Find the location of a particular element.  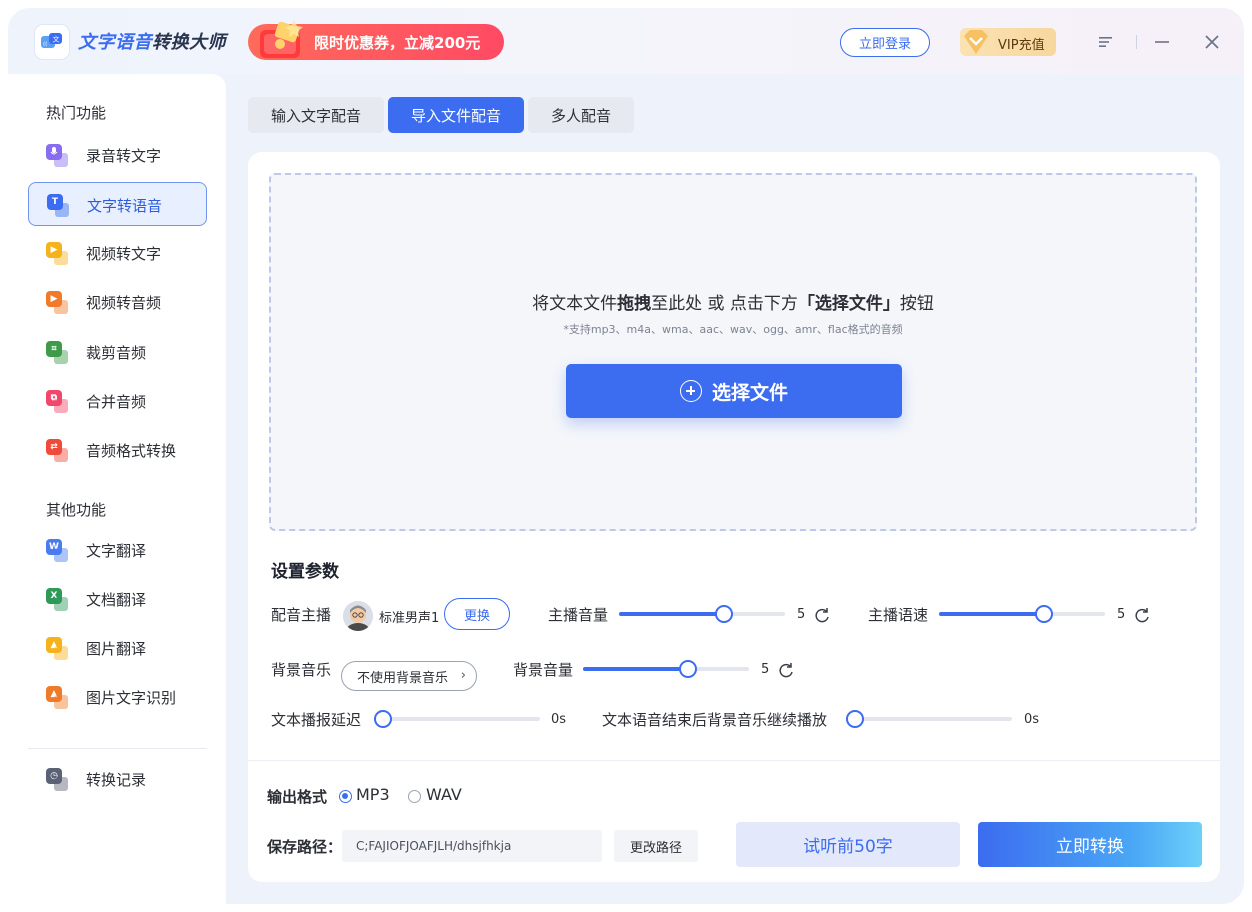

sidebar-item-text-translate: W 文字翻译 is located at coordinates (117, 550).